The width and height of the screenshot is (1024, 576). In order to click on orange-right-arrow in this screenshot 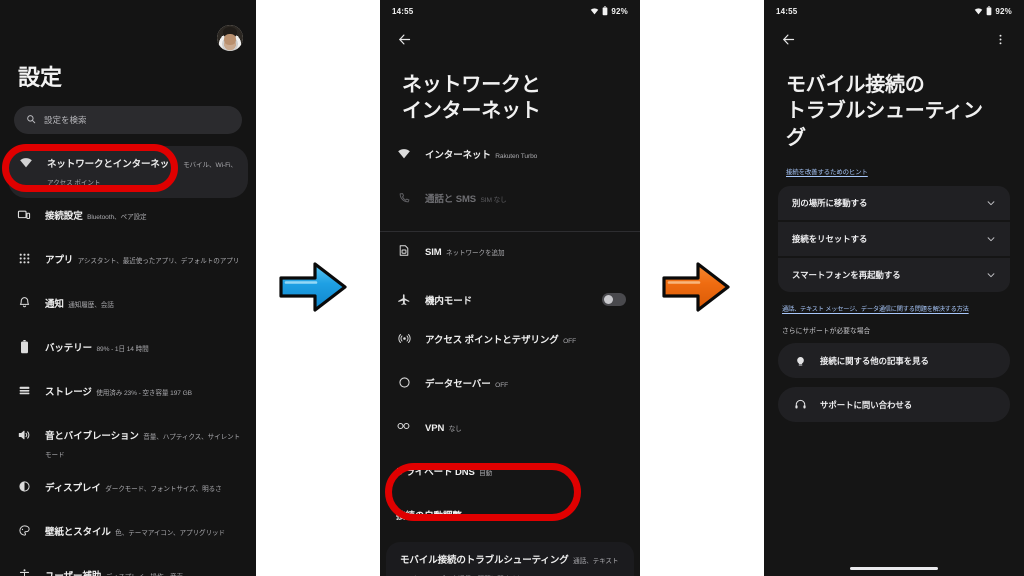, I will do `click(696, 289)`.